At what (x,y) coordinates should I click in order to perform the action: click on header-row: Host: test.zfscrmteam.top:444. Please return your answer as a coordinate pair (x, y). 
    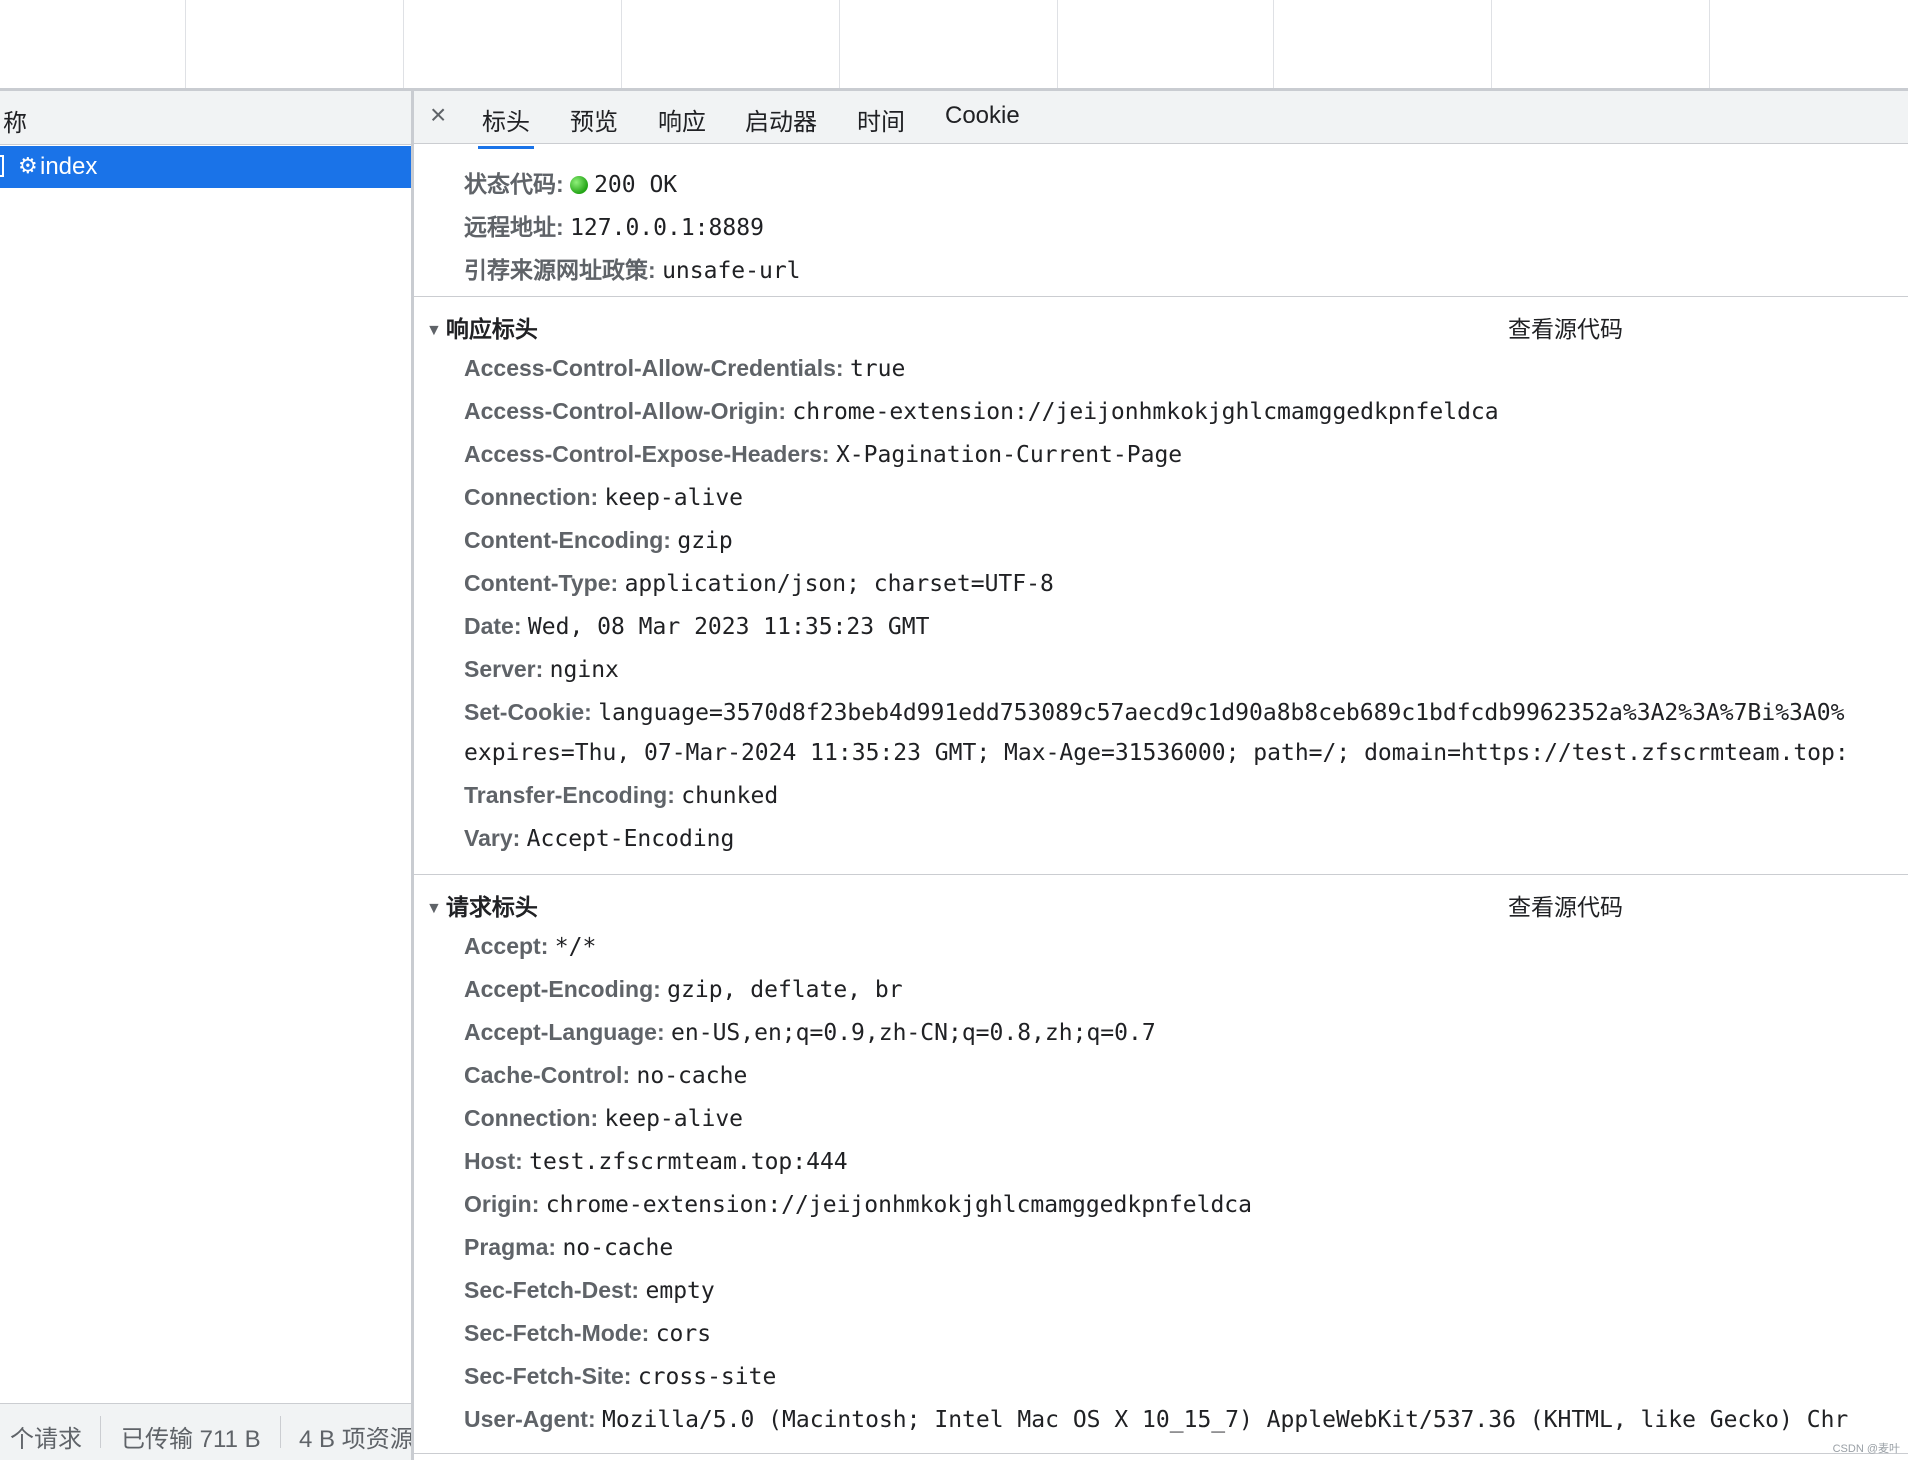
    Looking at the image, I should click on (656, 1161).